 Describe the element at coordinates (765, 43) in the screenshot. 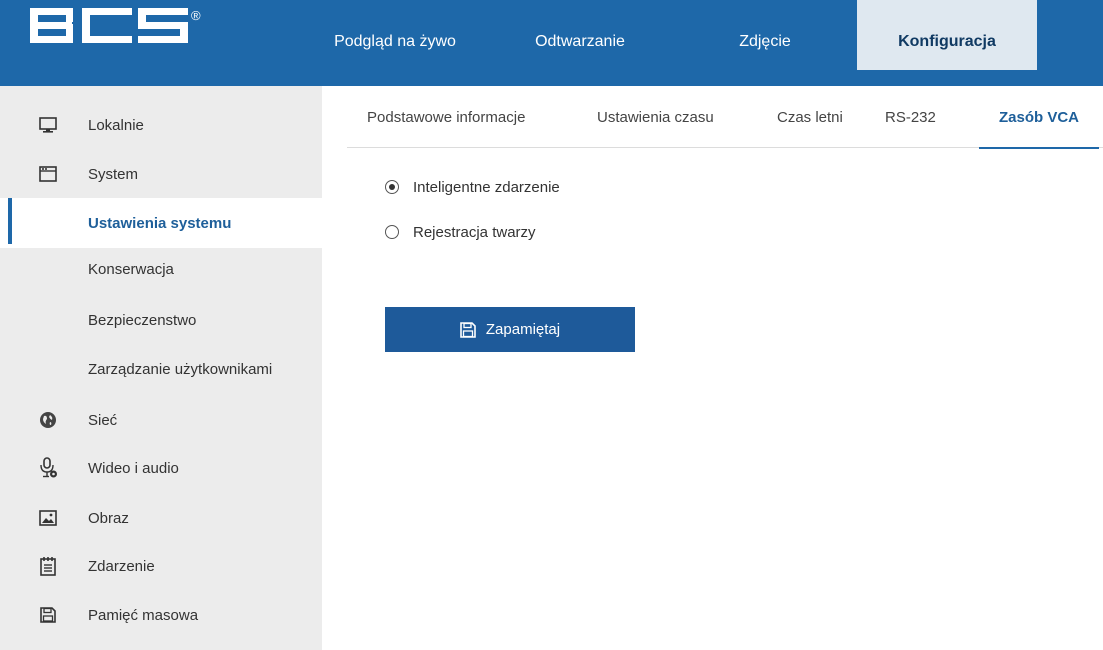

I see `nav-picture: Zdjęcie` at that location.